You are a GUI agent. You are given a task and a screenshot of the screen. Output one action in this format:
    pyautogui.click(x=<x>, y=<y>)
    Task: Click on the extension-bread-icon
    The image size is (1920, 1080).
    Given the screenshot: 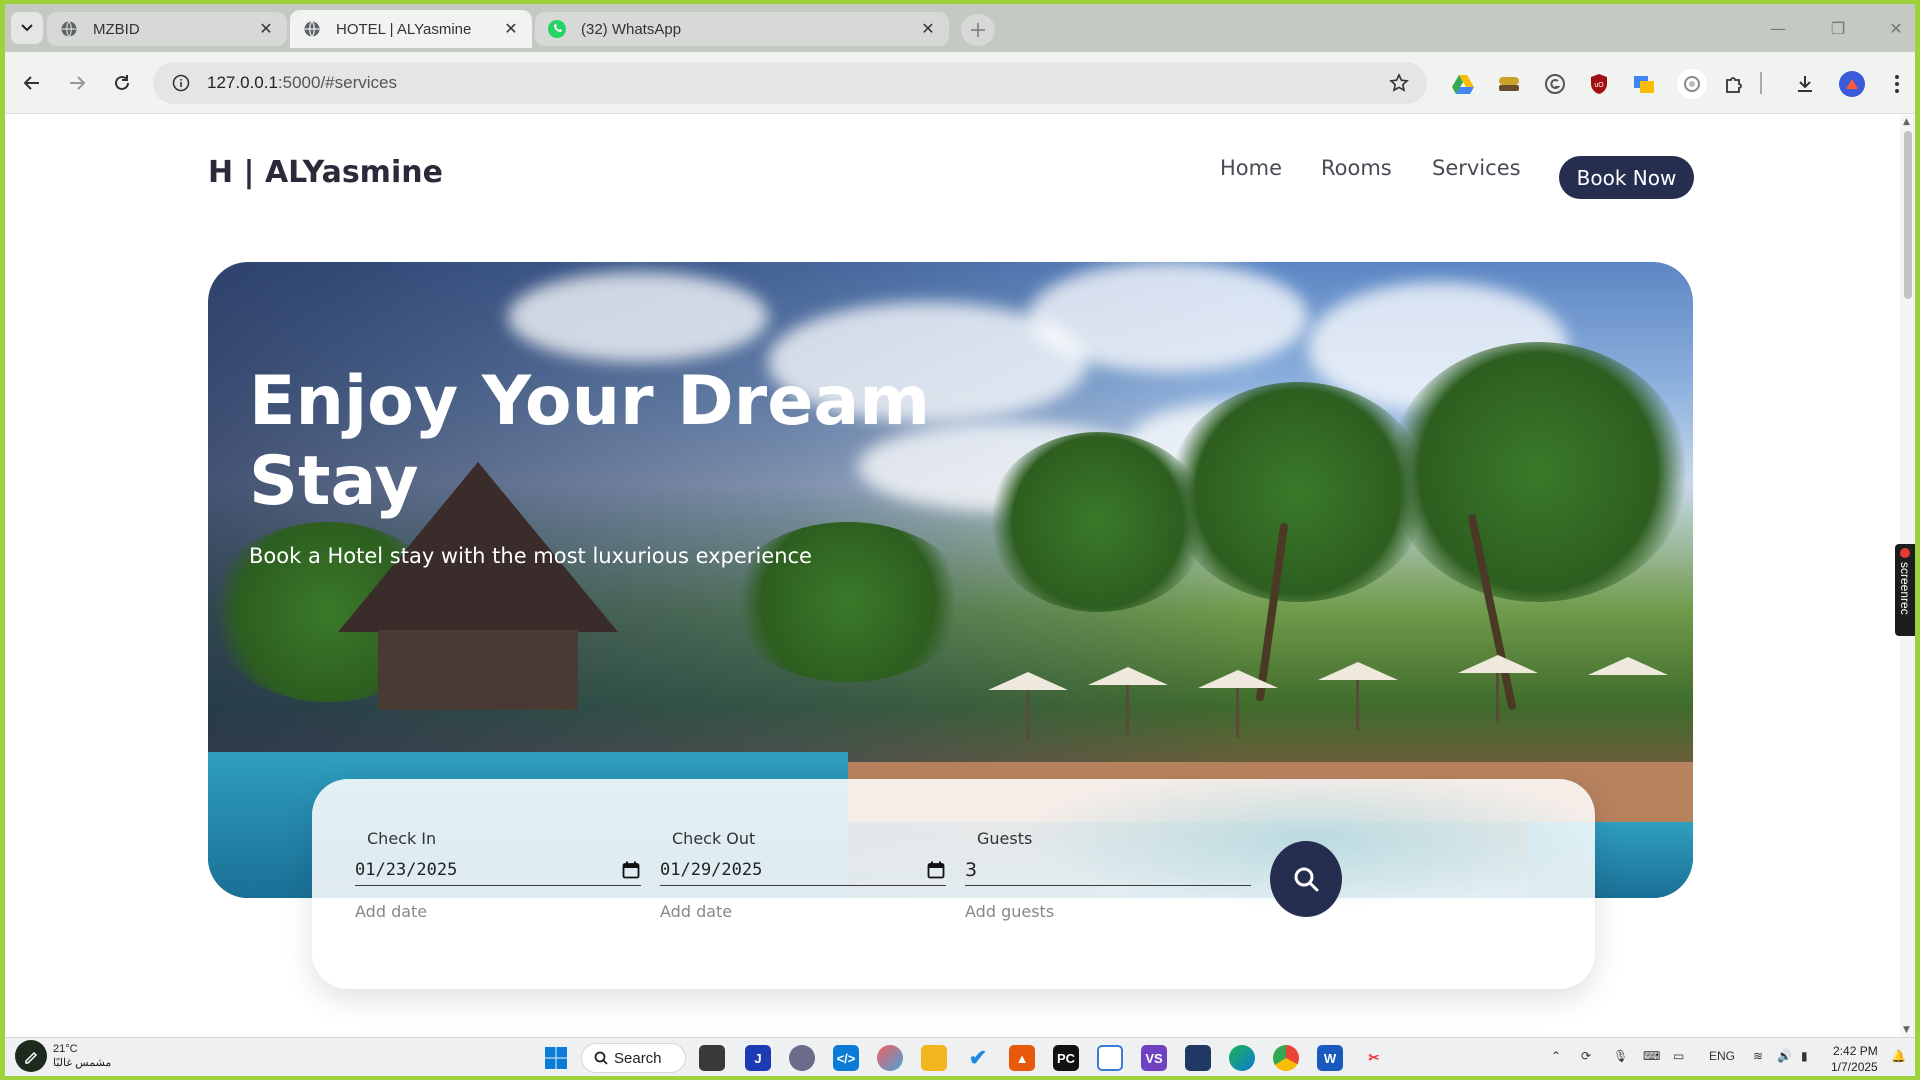 What is the action you would take?
    pyautogui.click(x=1509, y=84)
    